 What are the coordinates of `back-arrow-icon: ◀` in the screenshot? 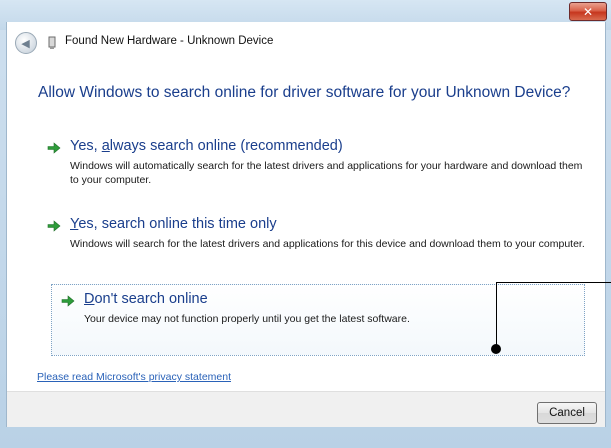 It's located at (25, 43).